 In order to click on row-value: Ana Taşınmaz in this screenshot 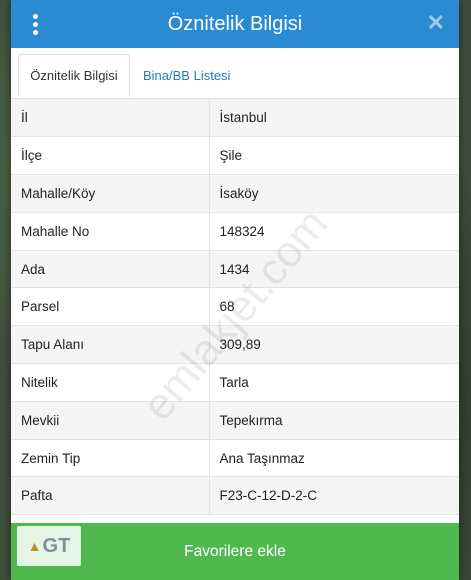, I will do `click(334, 458)`.